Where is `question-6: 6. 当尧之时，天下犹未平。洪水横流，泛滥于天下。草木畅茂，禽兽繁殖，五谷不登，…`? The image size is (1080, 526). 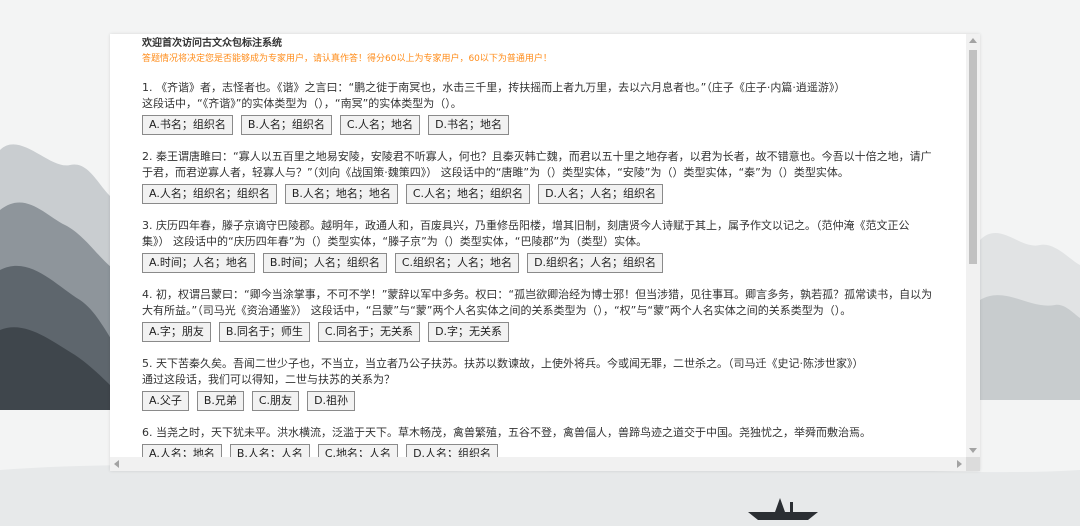
question-6: 6. 当尧之时，天下犹未平。洪水横流，泛滥于天下。草木畅茂，禽兽繁殖，五谷不登，… is located at coordinates (539, 441).